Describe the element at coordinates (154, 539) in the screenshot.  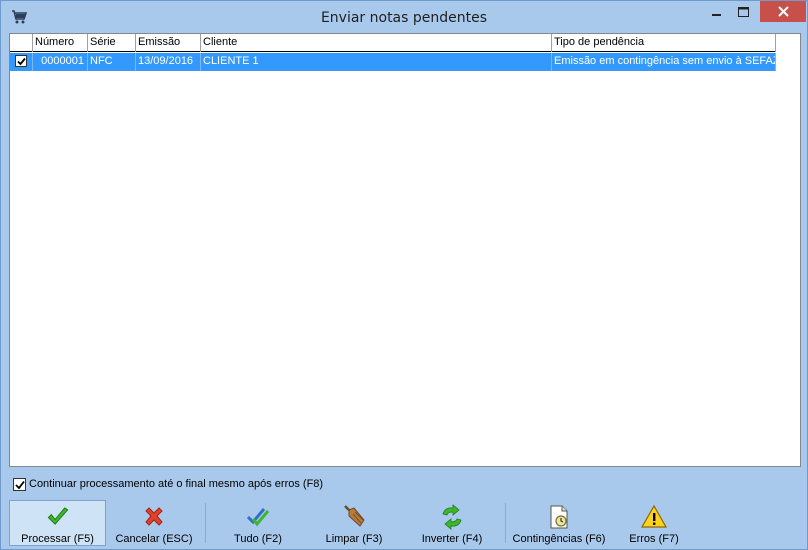
I see `cancelar-label: Cancelar (ESC)` at that location.